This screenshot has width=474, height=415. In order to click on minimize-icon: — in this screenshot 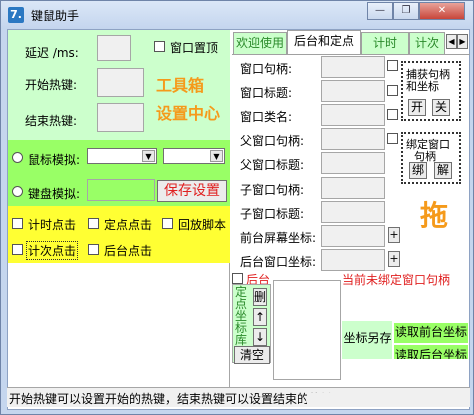, I will do `click(380, 10)`.